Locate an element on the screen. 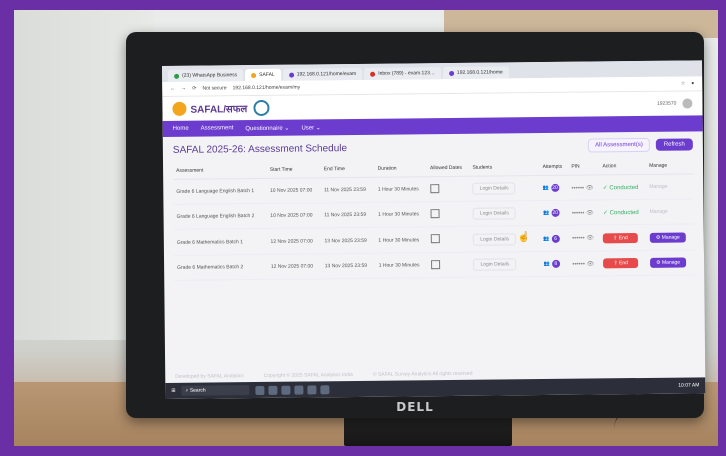  attempts-cell: 👥 6 is located at coordinates (551, 238).